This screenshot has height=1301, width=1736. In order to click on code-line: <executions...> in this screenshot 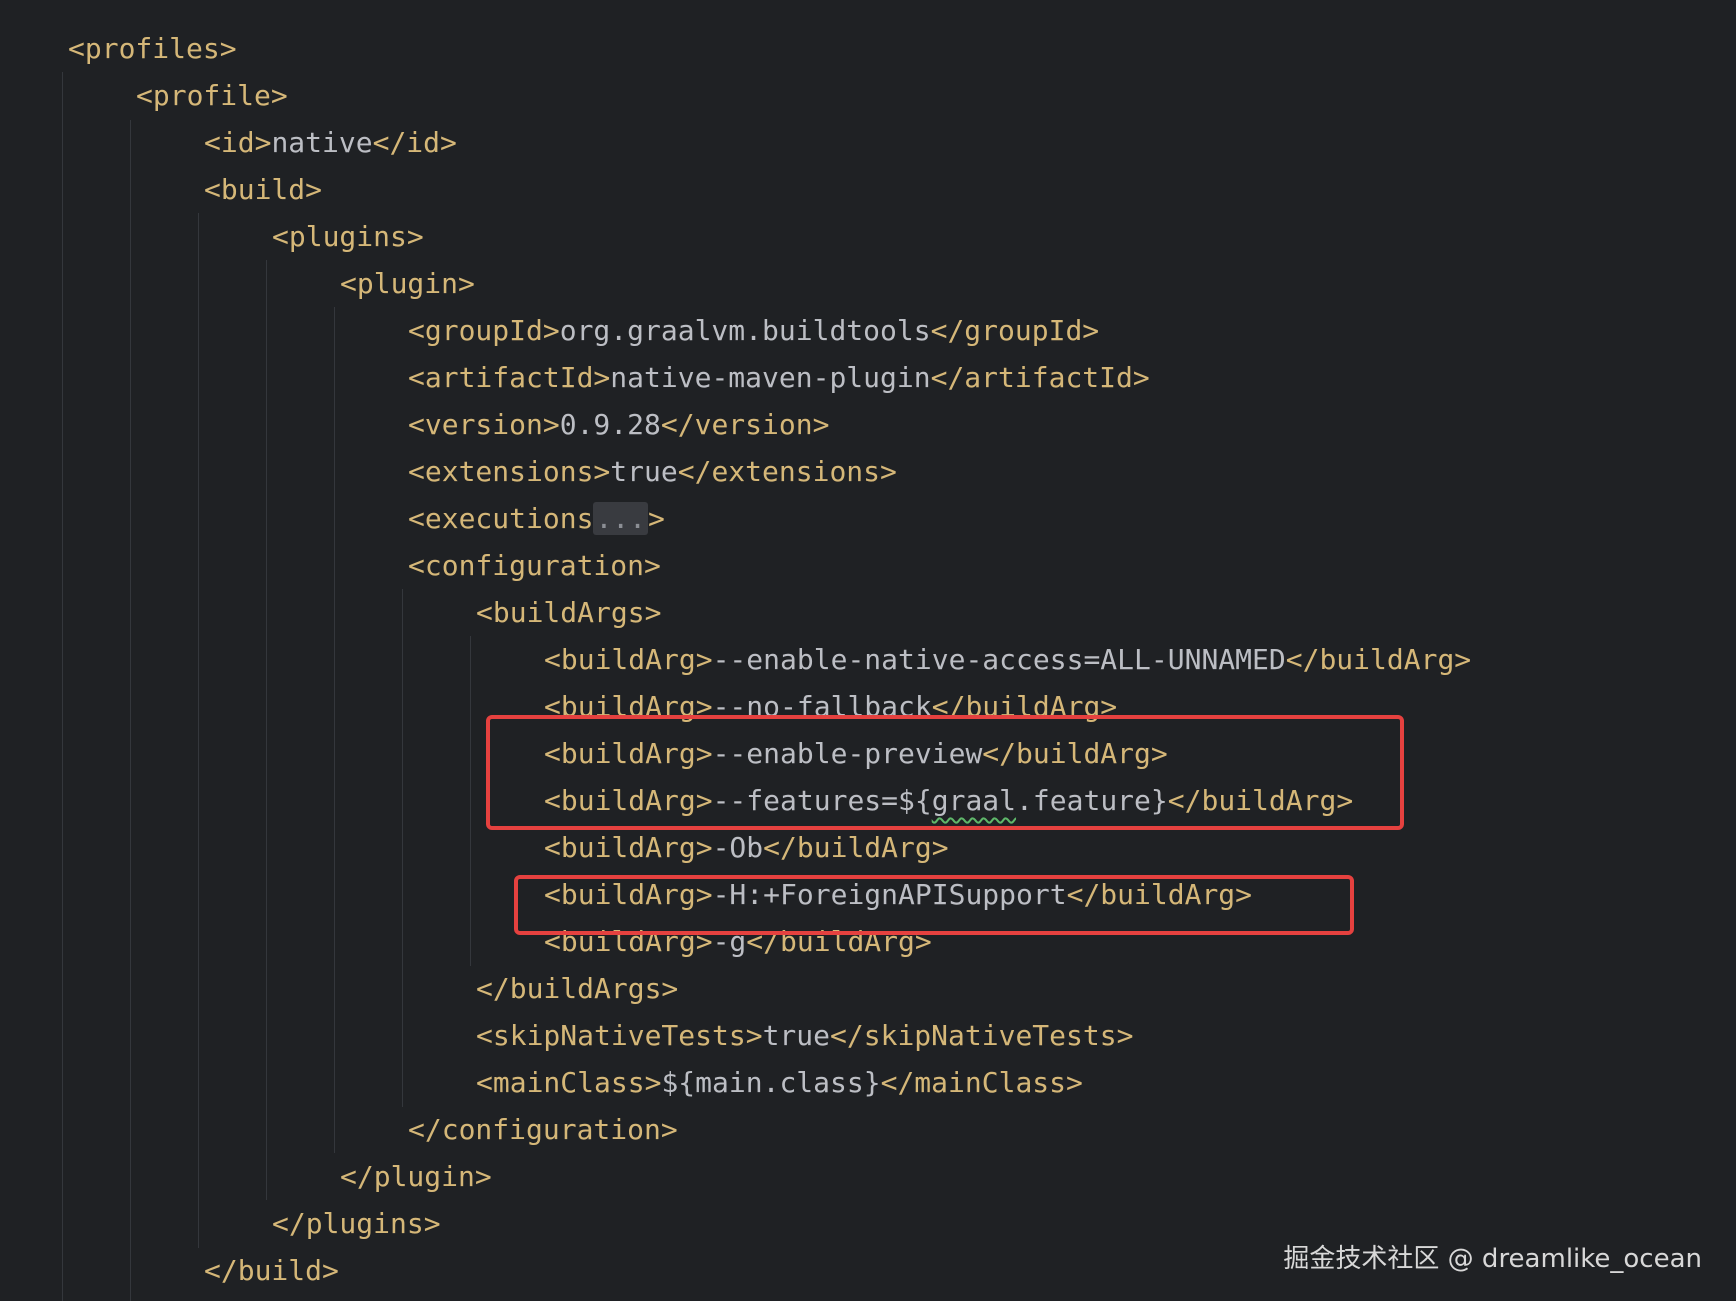, I will do `click(536, 518)`.